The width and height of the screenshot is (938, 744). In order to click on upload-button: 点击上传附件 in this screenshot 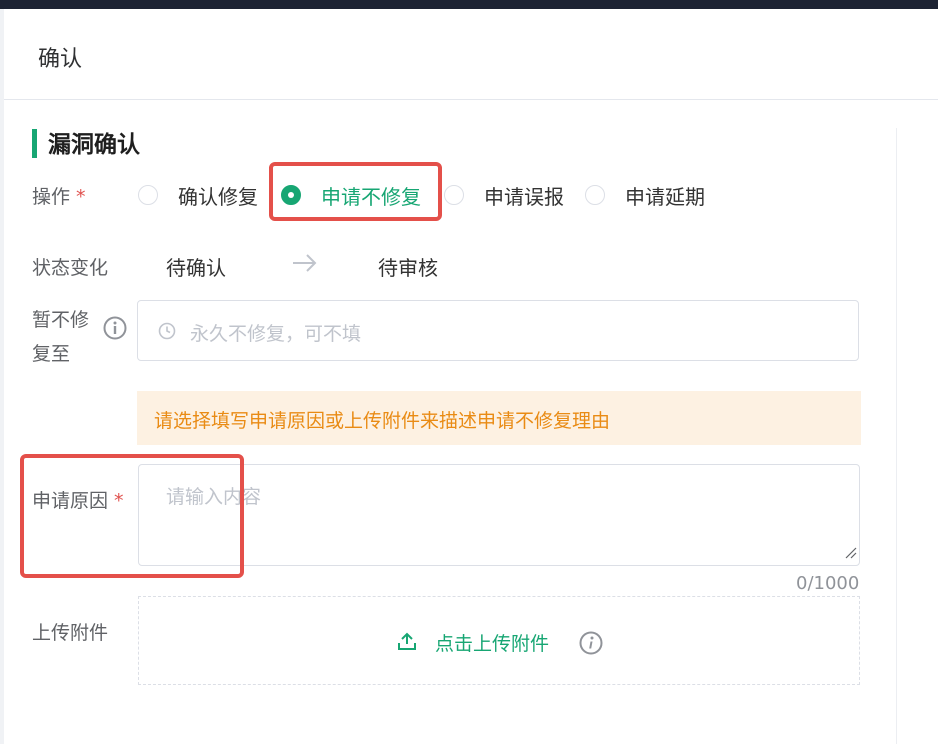, I will do `click(473, 642)`.